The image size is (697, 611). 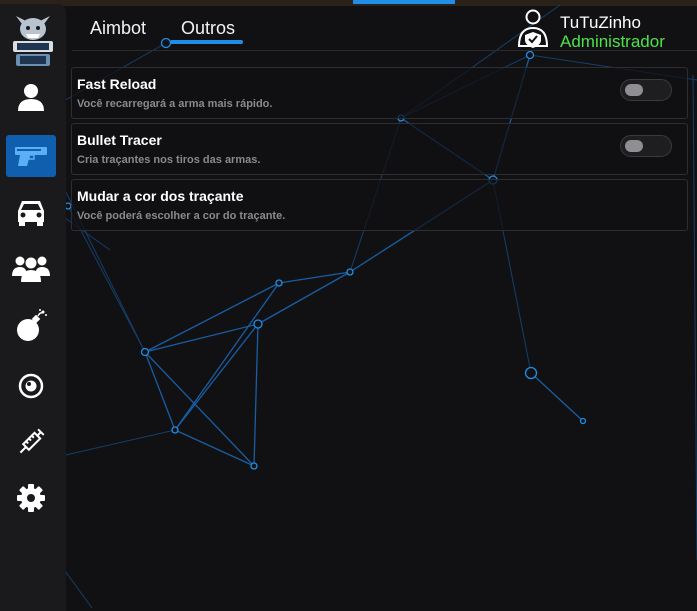 What do you see at coordinates (646, 90) in the screenshot?
I see `fast-reload-toggle` at bounding box center [646, 90].